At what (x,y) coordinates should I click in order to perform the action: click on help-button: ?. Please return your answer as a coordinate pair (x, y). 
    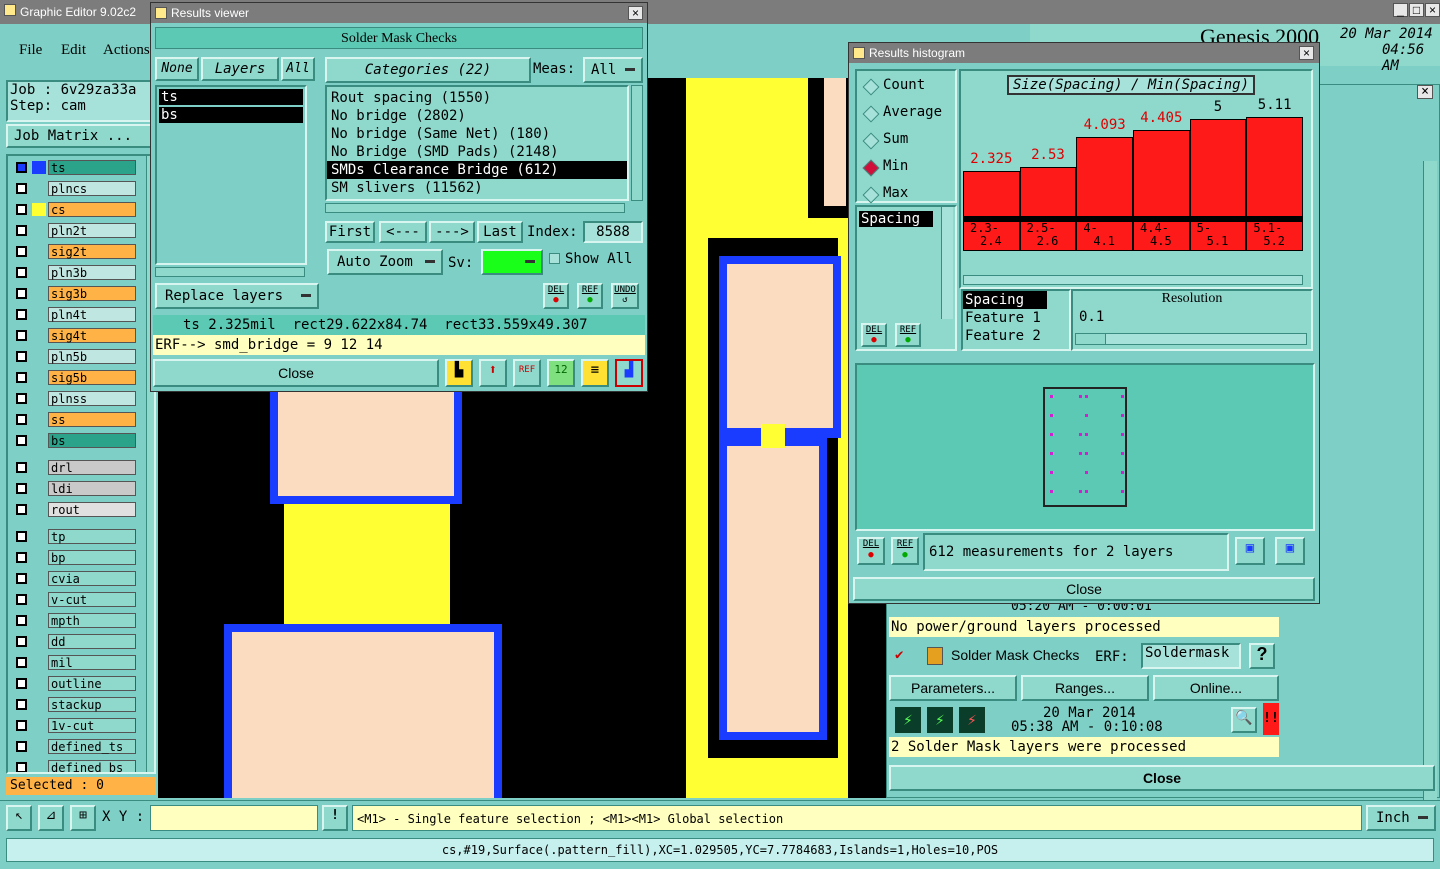
    Looking at the image, I should click on (1262, 656).